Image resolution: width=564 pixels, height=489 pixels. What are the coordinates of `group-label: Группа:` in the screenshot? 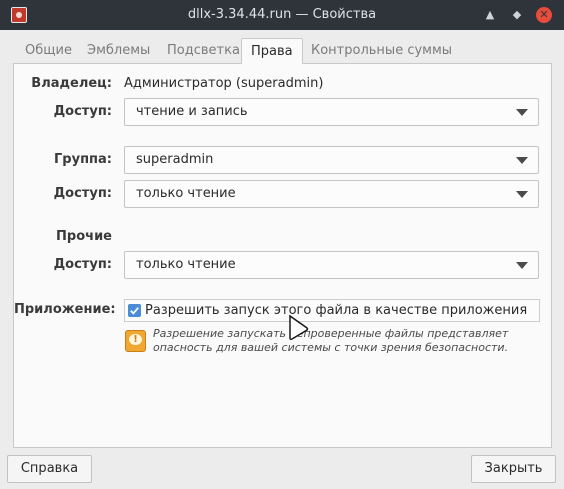 It's located at (83, 159).